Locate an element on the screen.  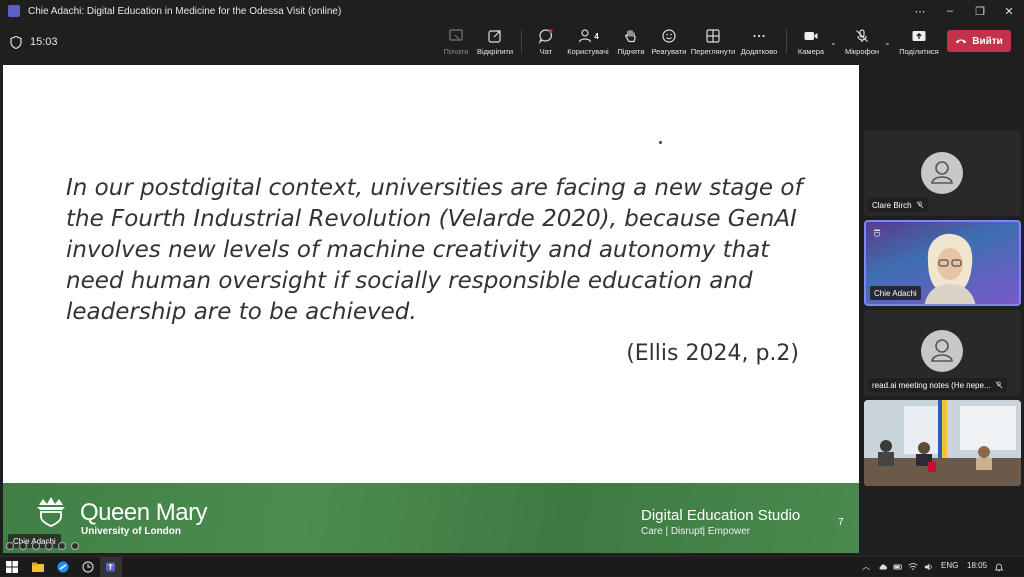
present-button: Почати is located at coordinates (456, 42).